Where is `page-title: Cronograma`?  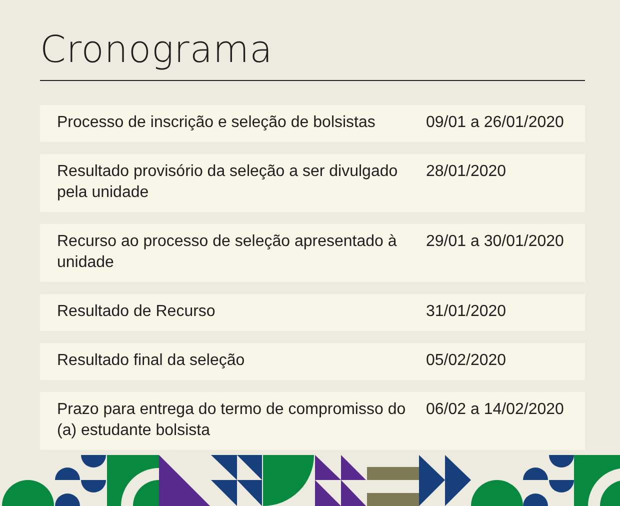 page-title: Cronograma is located at coordinates (156, 50).